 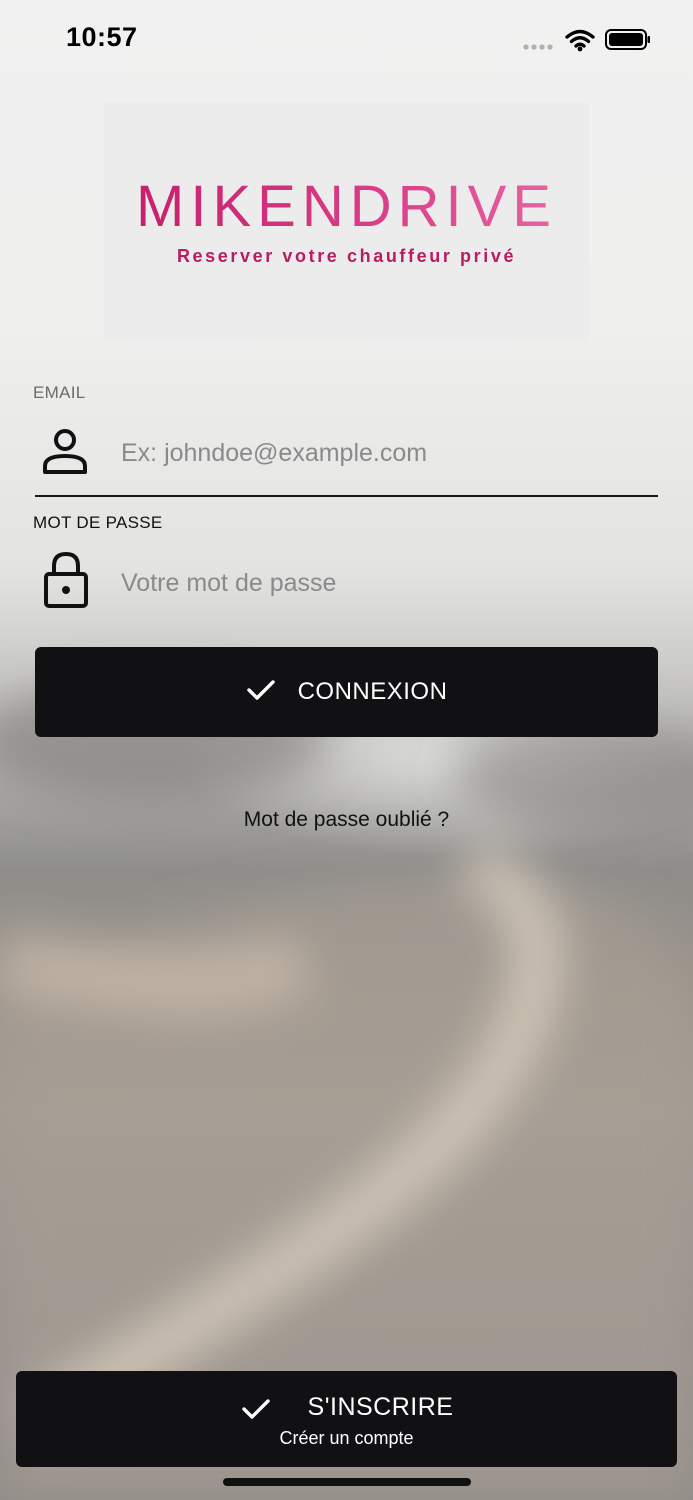 What do you see at coordinates (346, 820) in the screenshot?
I see `forgot-password-link: Mot de passe oublié ?` at bounding box center [346, 820].